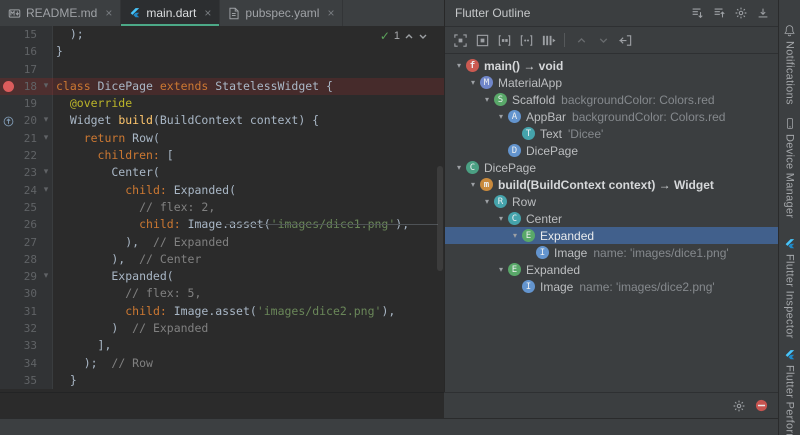  I want to click on editor-gutter: 31, so click(26, 311).